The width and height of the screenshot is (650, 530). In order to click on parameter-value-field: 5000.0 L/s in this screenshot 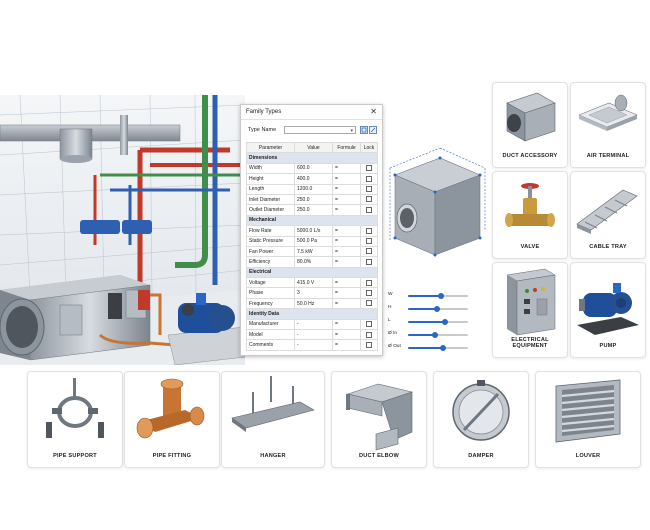, I will do `click(313, 231)`.